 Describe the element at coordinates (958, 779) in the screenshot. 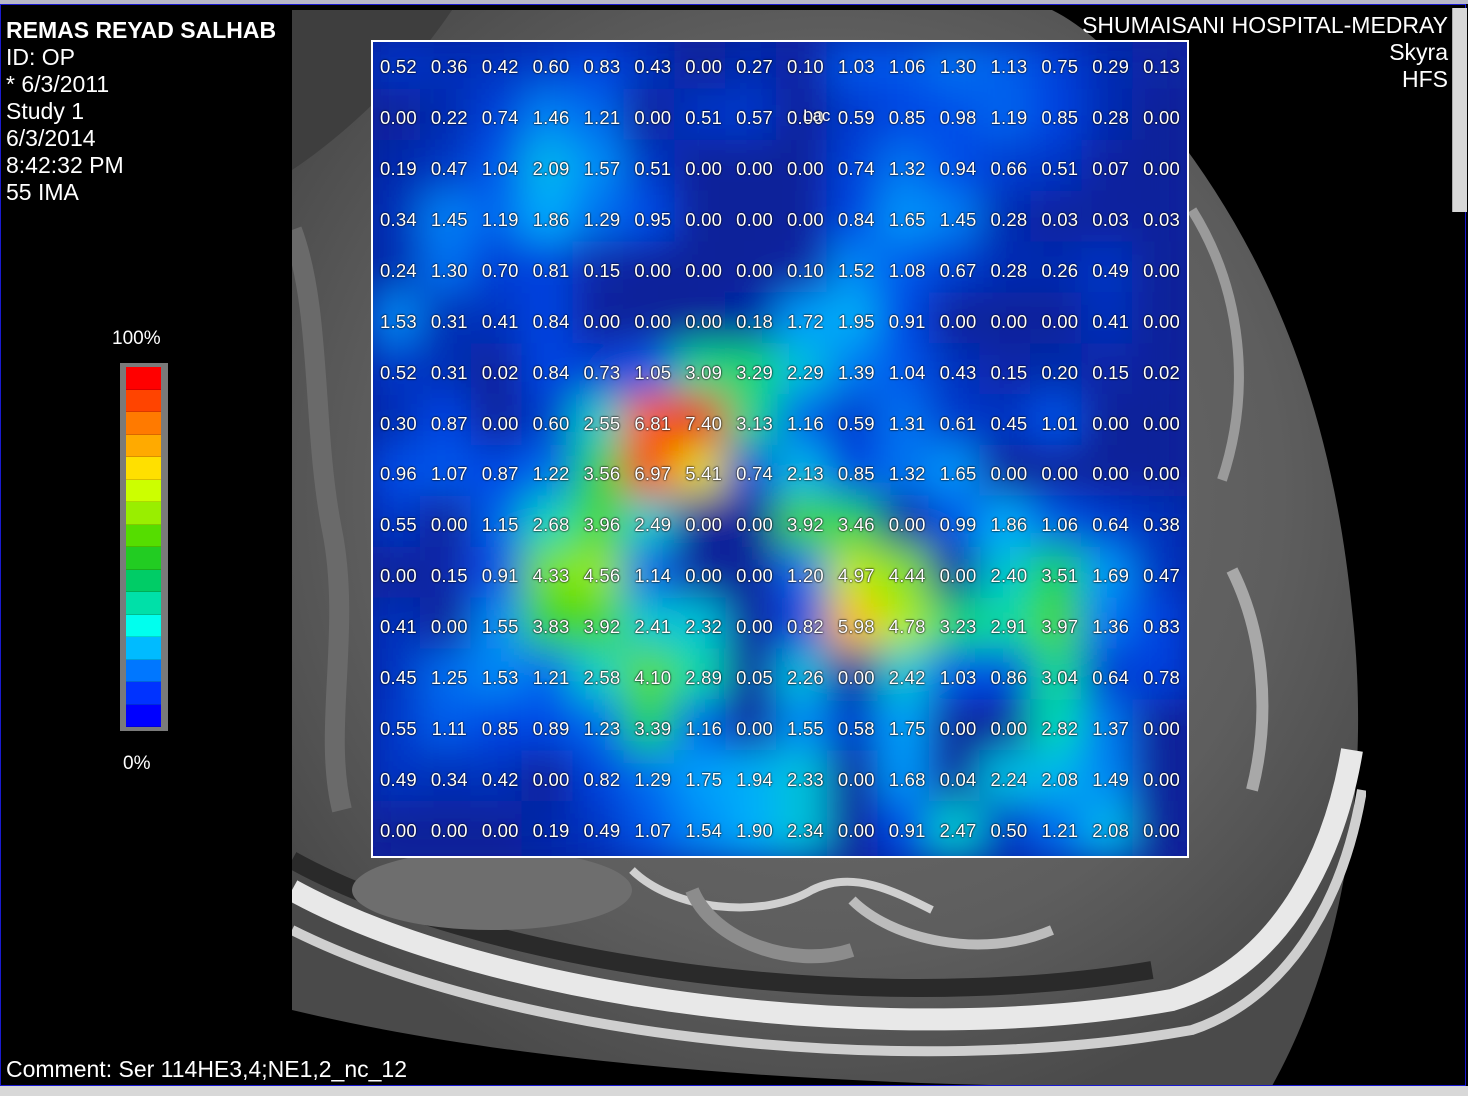

I see `grid-cell-value: 0.04` at that location.